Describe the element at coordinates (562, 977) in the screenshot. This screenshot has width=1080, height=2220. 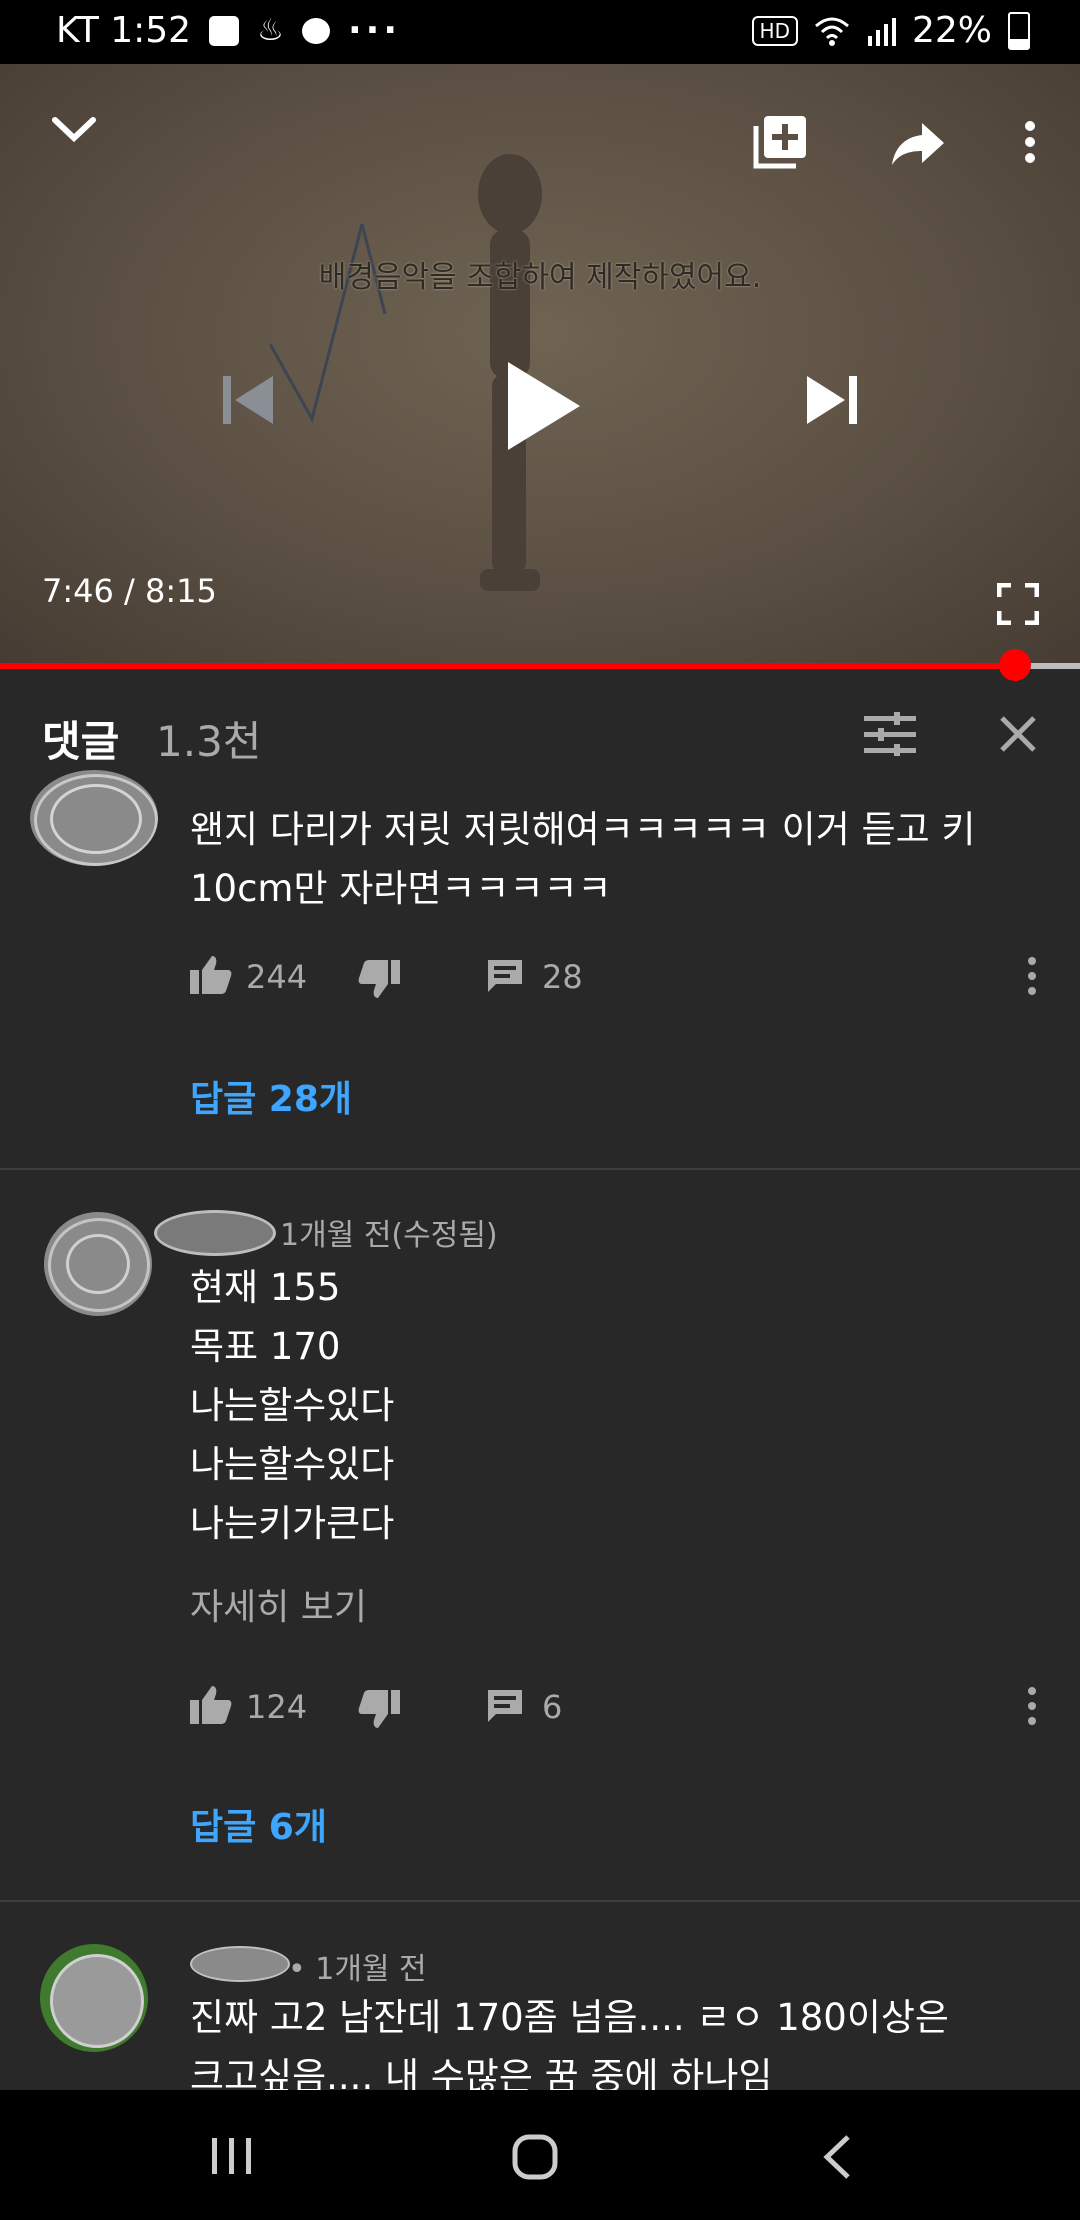
I see `reply-count: 28` at that location.